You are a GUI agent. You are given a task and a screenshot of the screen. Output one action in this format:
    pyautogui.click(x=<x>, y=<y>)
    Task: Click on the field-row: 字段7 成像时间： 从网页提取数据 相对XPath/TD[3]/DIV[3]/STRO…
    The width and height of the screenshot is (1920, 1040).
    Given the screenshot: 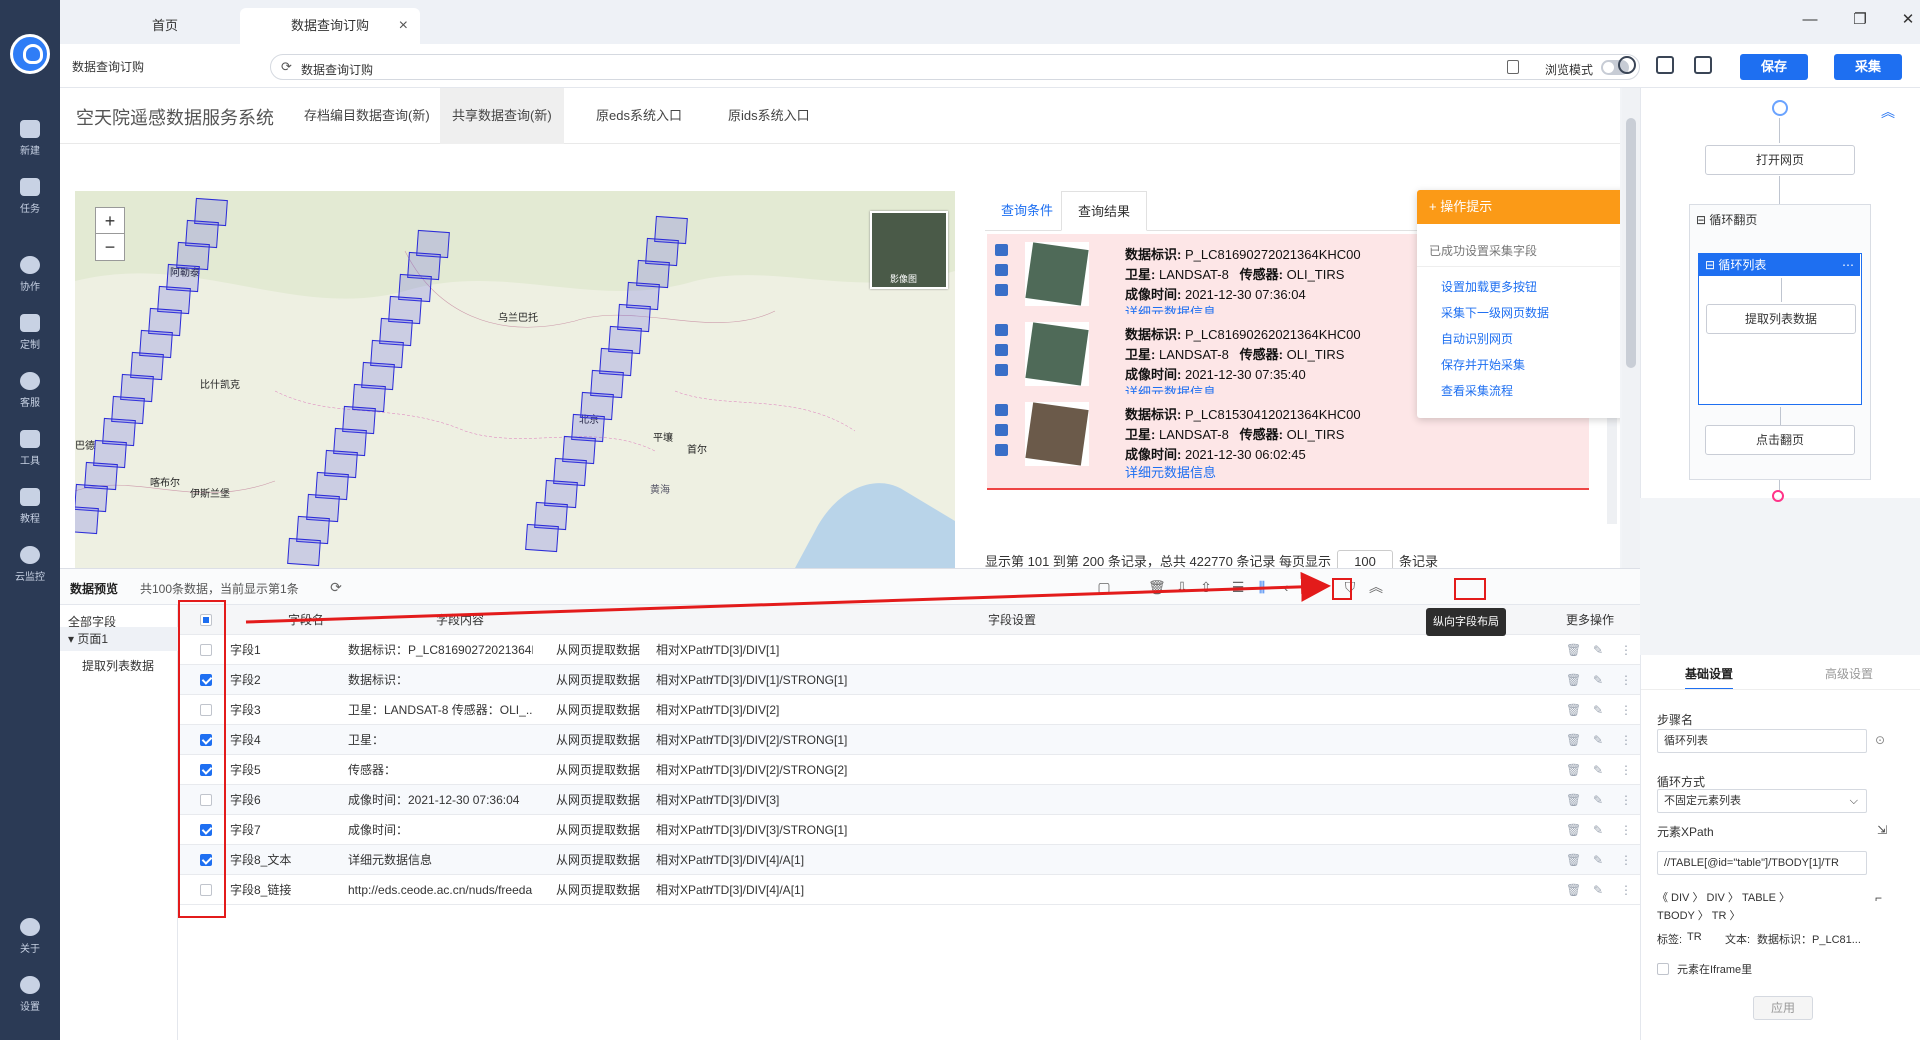 What is the action you would take?
    pyautogui.click(x=909, y=830)
    